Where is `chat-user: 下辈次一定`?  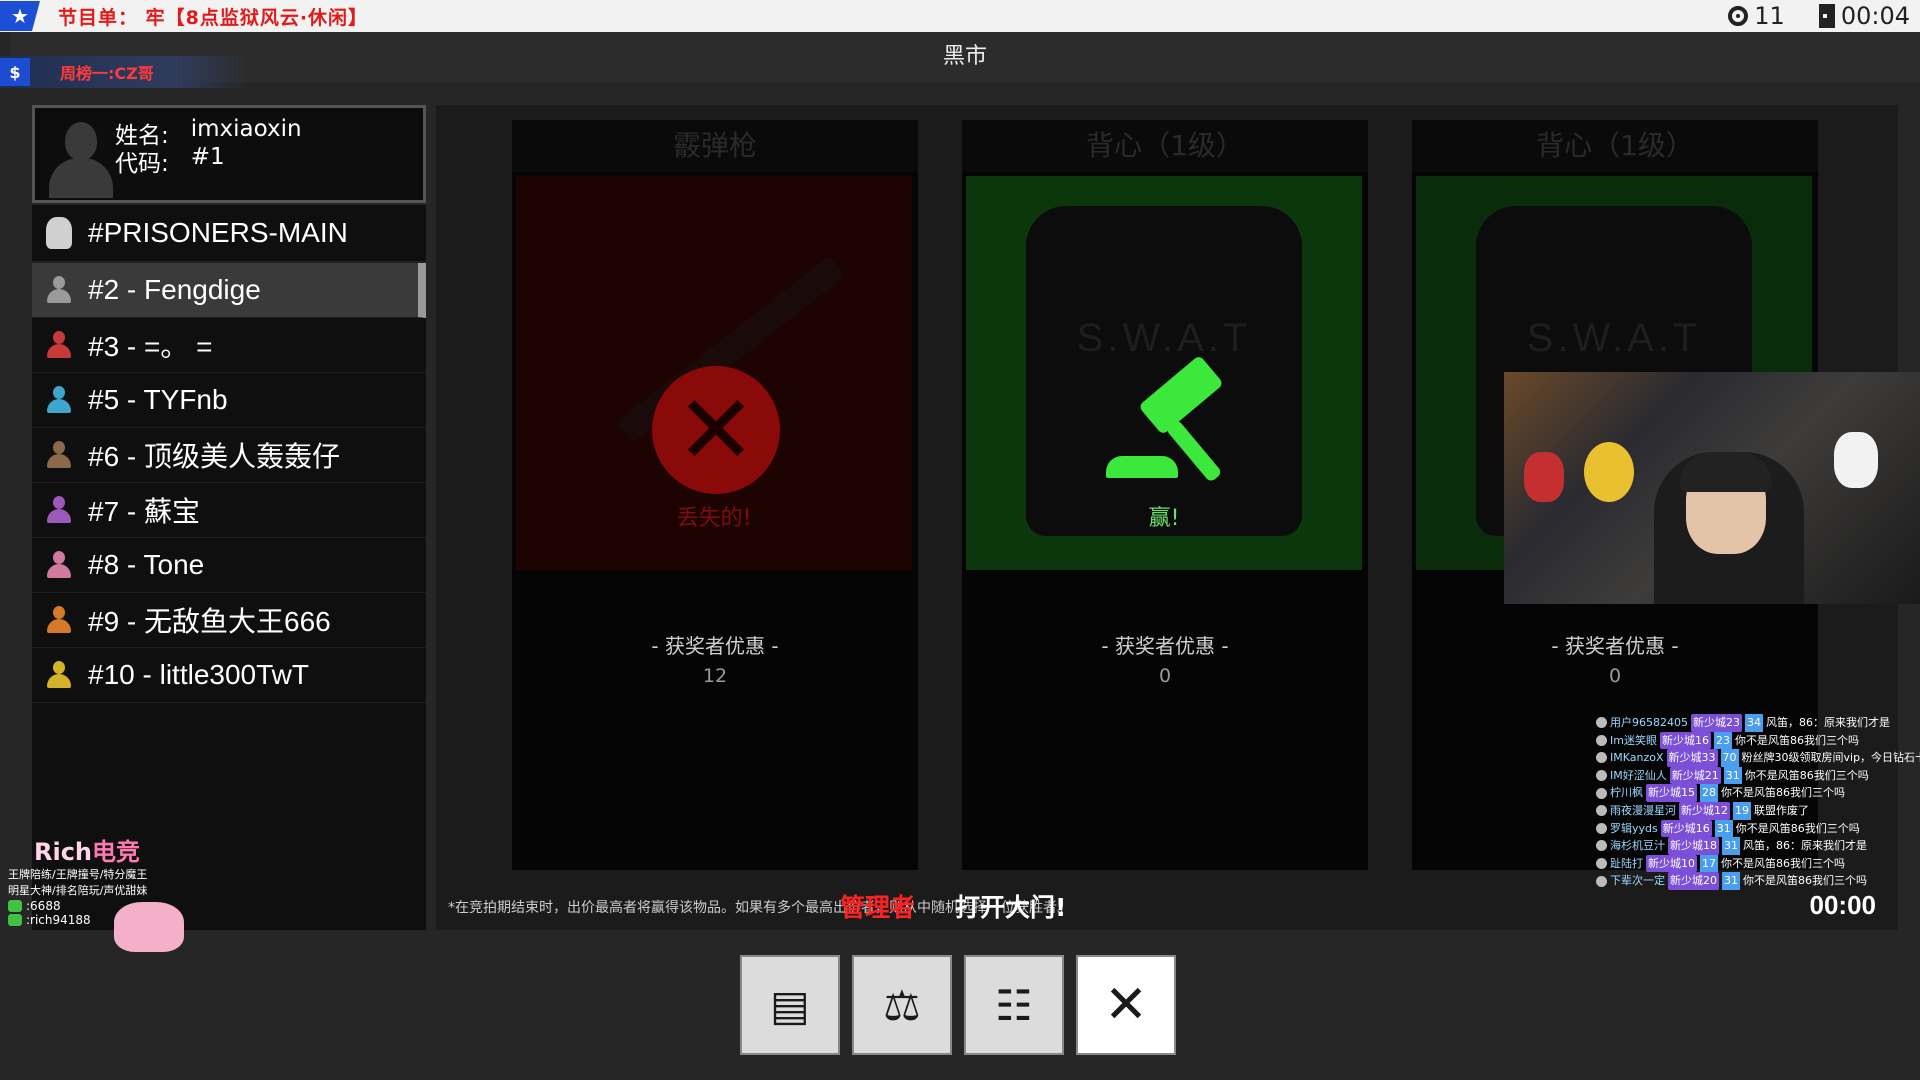 chat-user: 下辈次一定 is located at coordinates (1637, 881).